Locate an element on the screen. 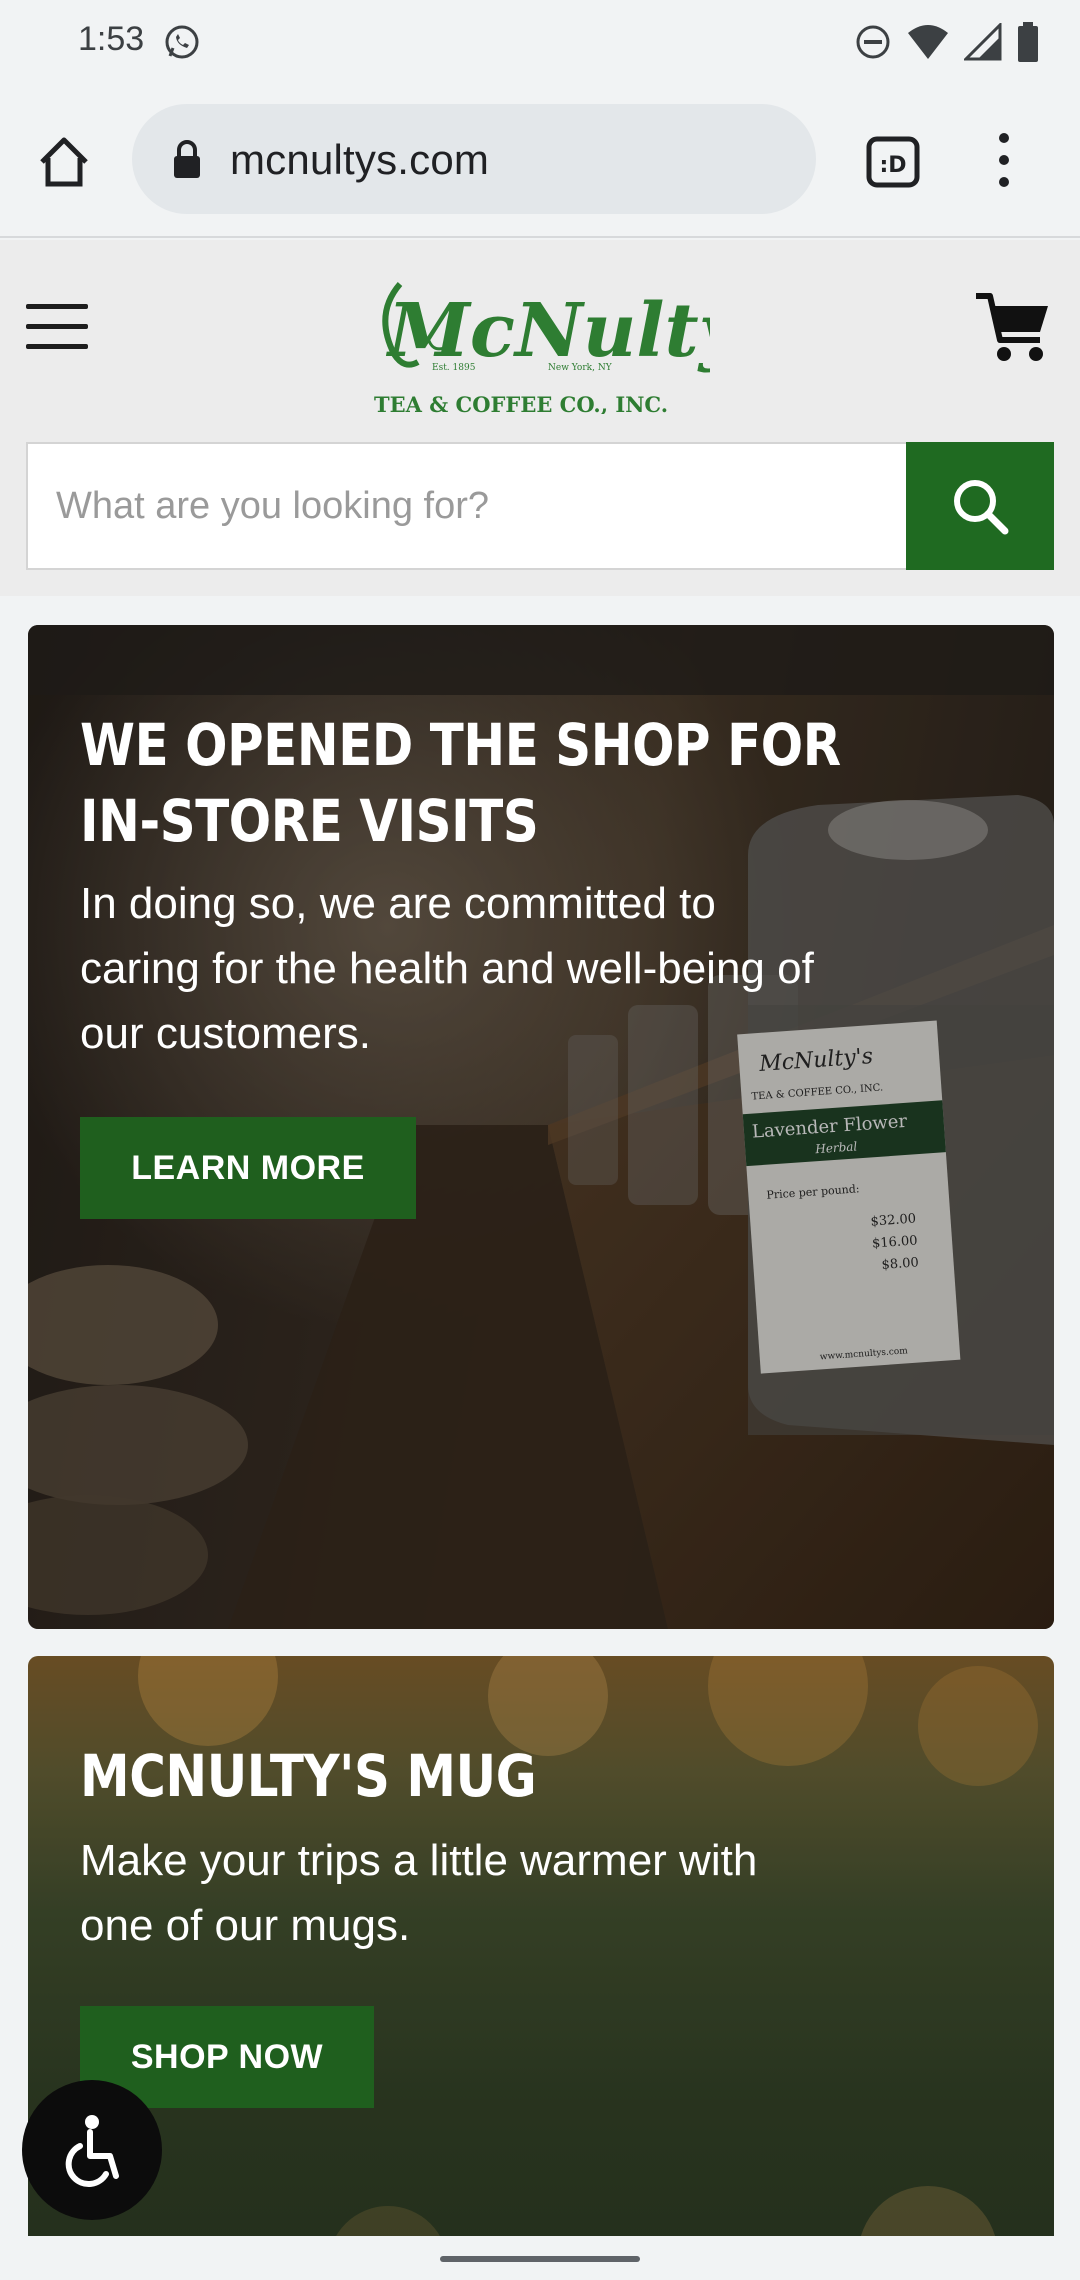 Image resolution: width=1080 pixels, height=2280 pixels. tab-switcher-icon: :D is located at coordinates (893, 162).